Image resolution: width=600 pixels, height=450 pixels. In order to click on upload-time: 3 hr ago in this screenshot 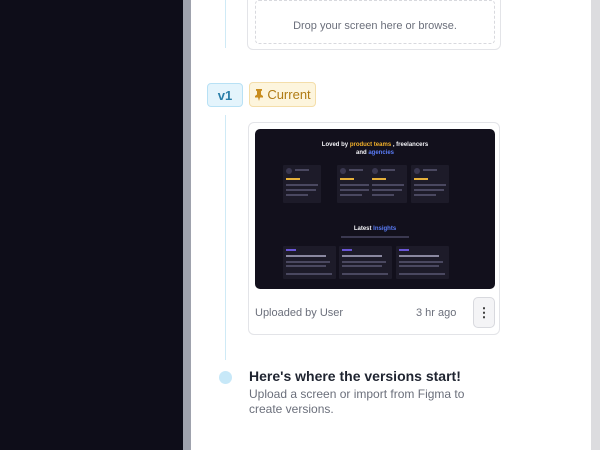, I will do `click(436, 313)`.